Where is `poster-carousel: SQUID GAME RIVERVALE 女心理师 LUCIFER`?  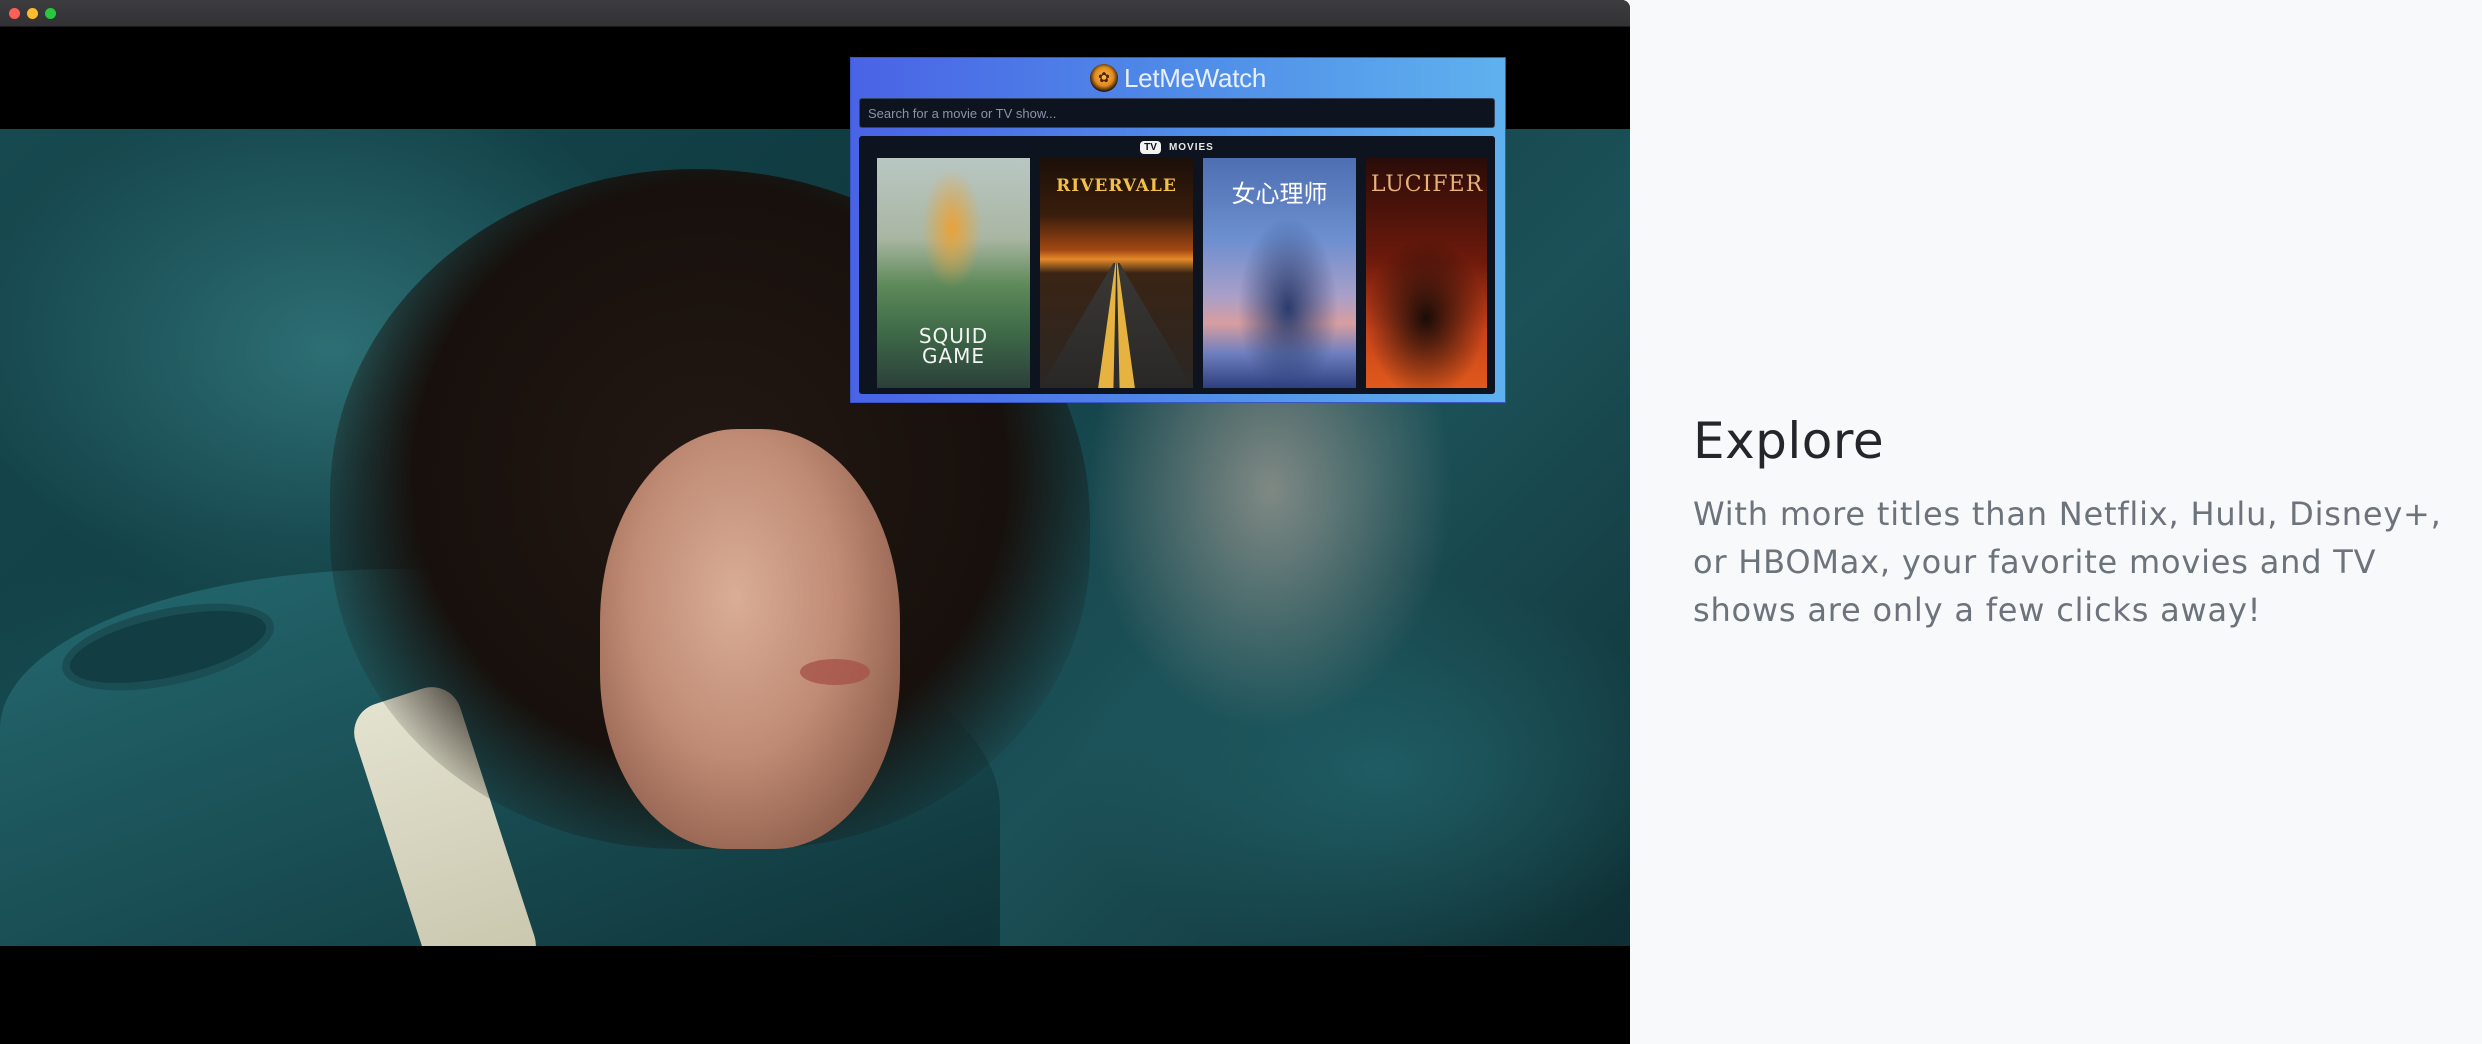
poster-carousel: SQUID GAME RIVERVALE 女心理师 LUCIFER is located at coordinates (1182, 273).